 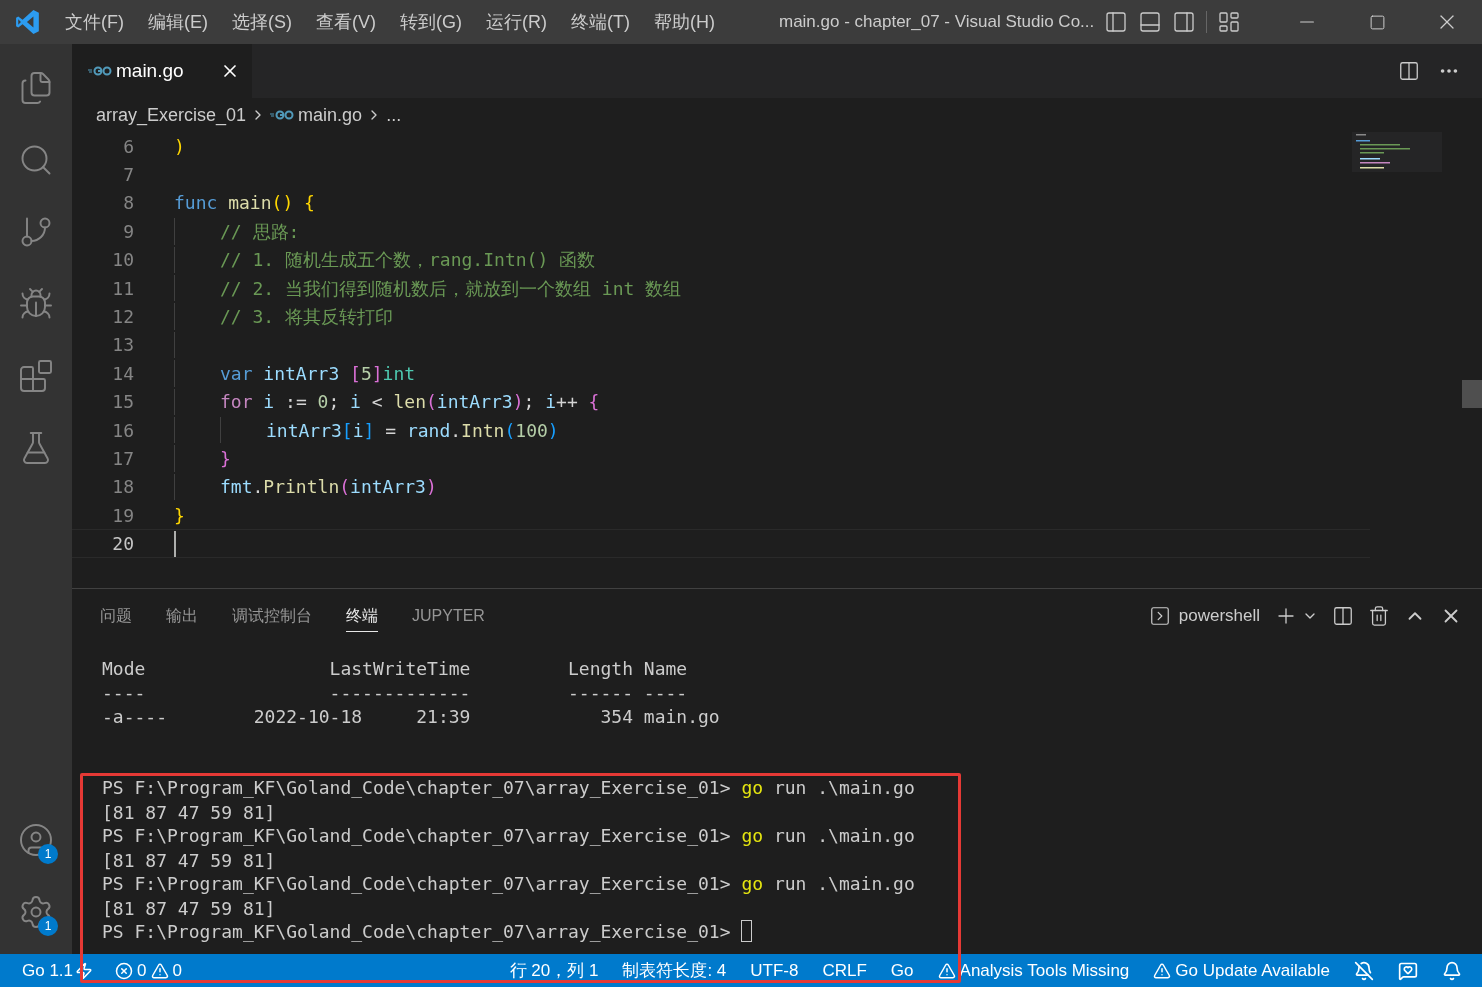 I want to click on editor-tab: main.go, so click(x=162, y=71).